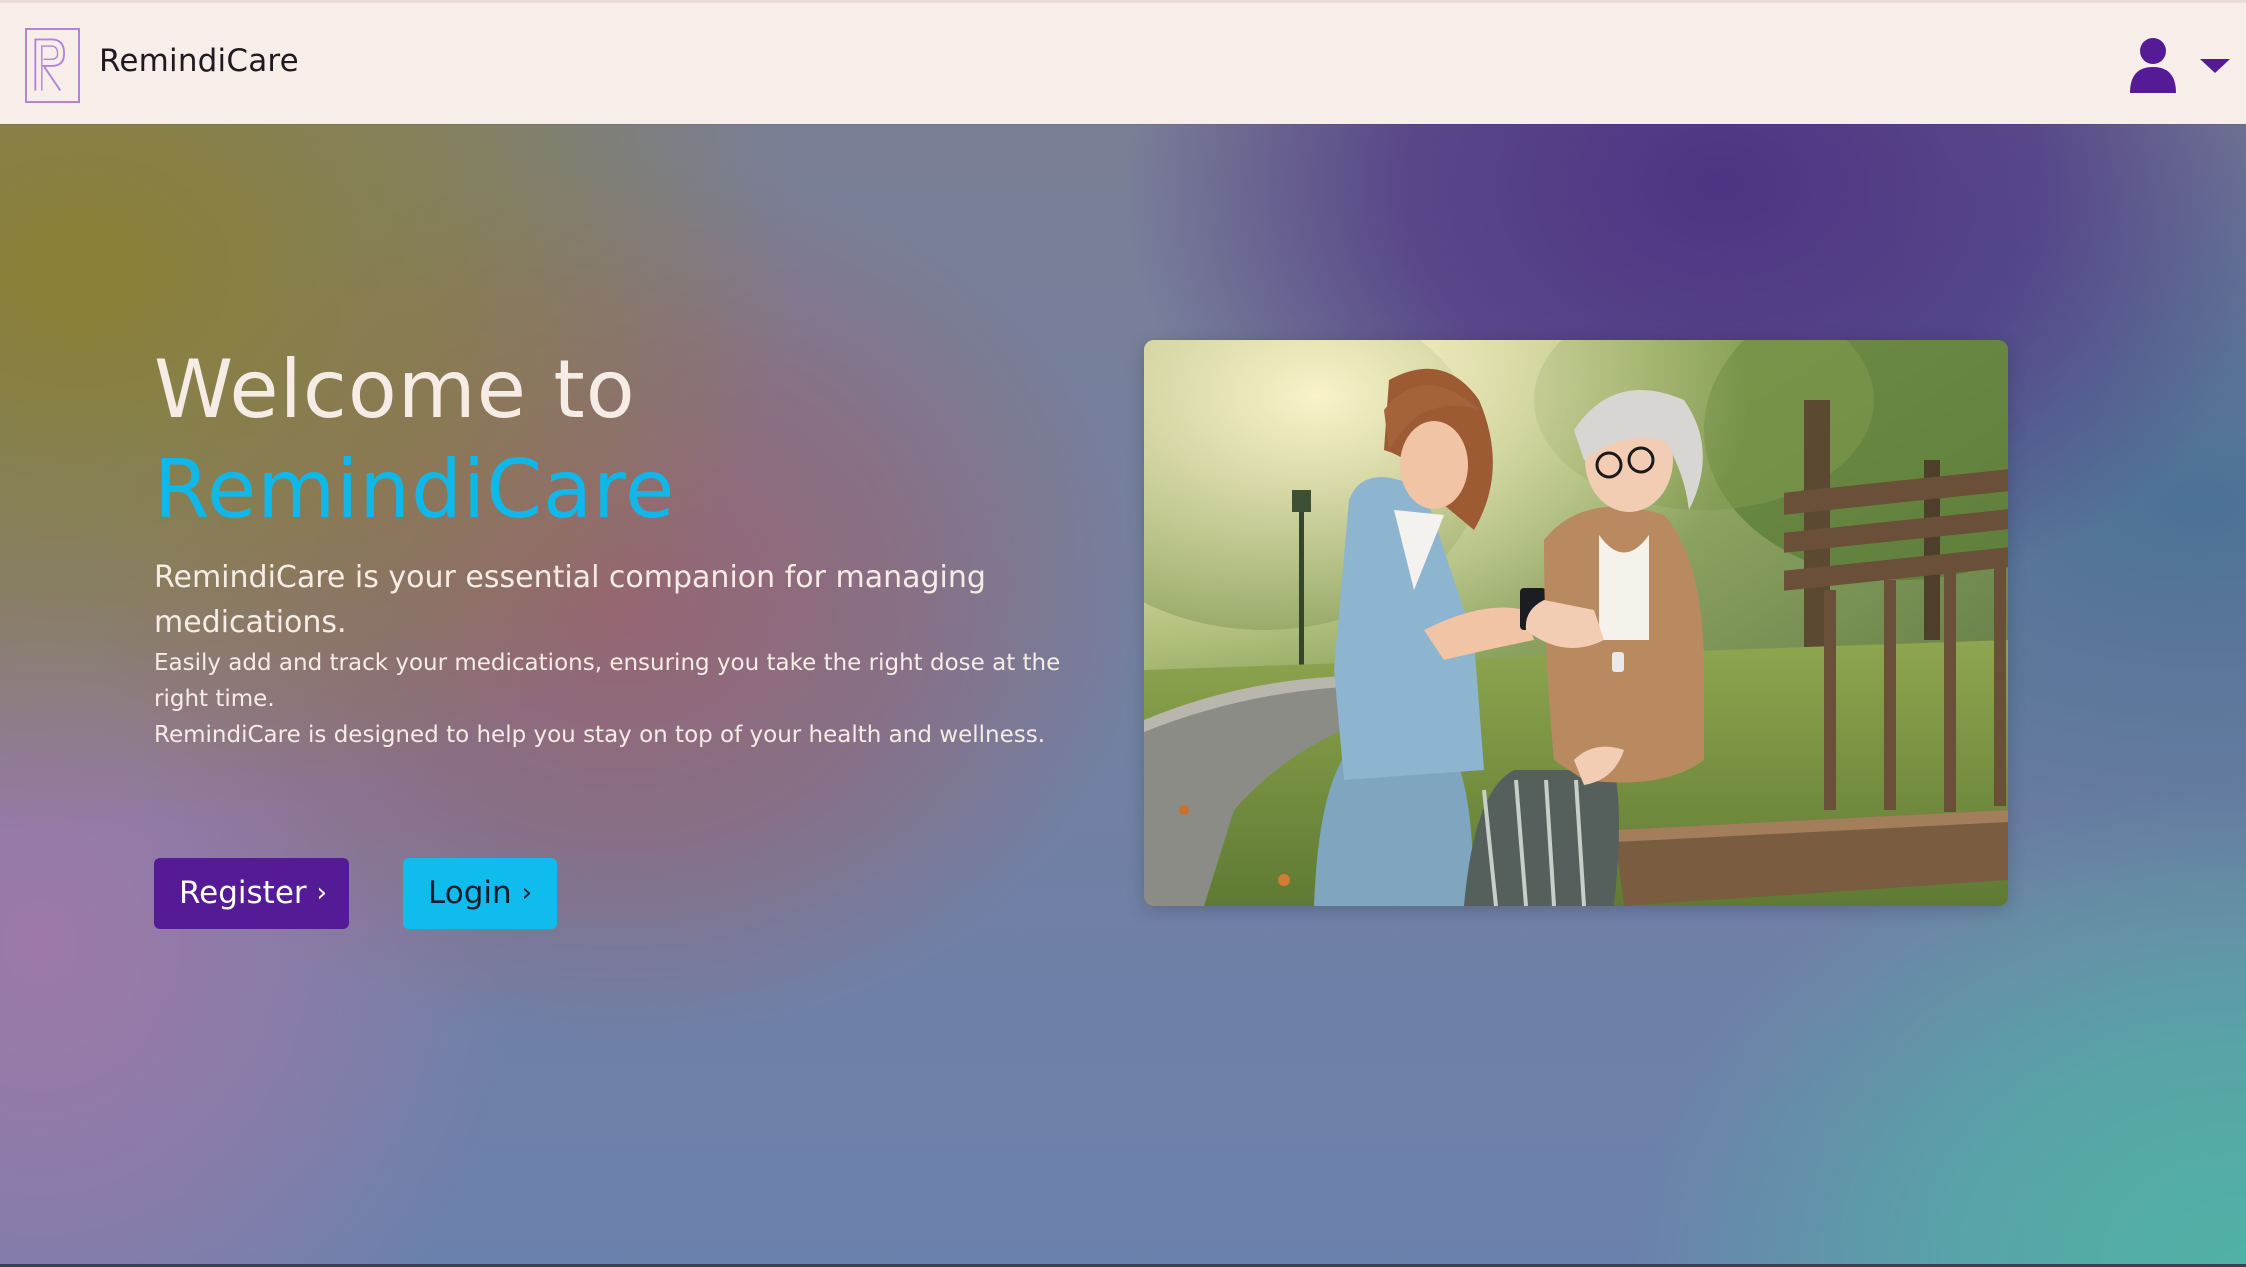 The height and width of the screenshot is (1267, 2246). Describe the element at coordinates (414, 440) in the screenshot. I see `hero-title: Welcome to RemindiCare` at that location.